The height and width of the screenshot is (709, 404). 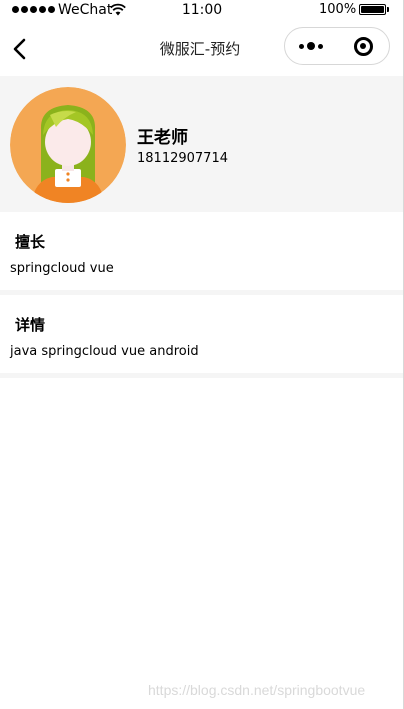 What do you see at coordinates (201, 375) in the screenshot?
I see `section-divider` at bounding box center [201, 375].